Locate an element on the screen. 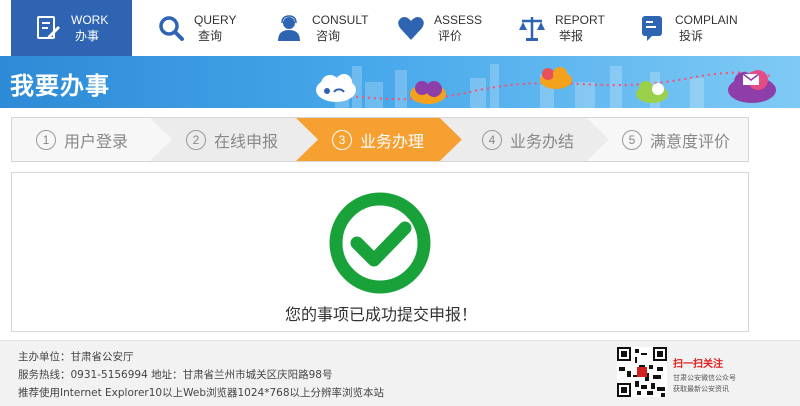  nav-item-consult: CONSULT 咨询 is located at coordinates (321, 28).